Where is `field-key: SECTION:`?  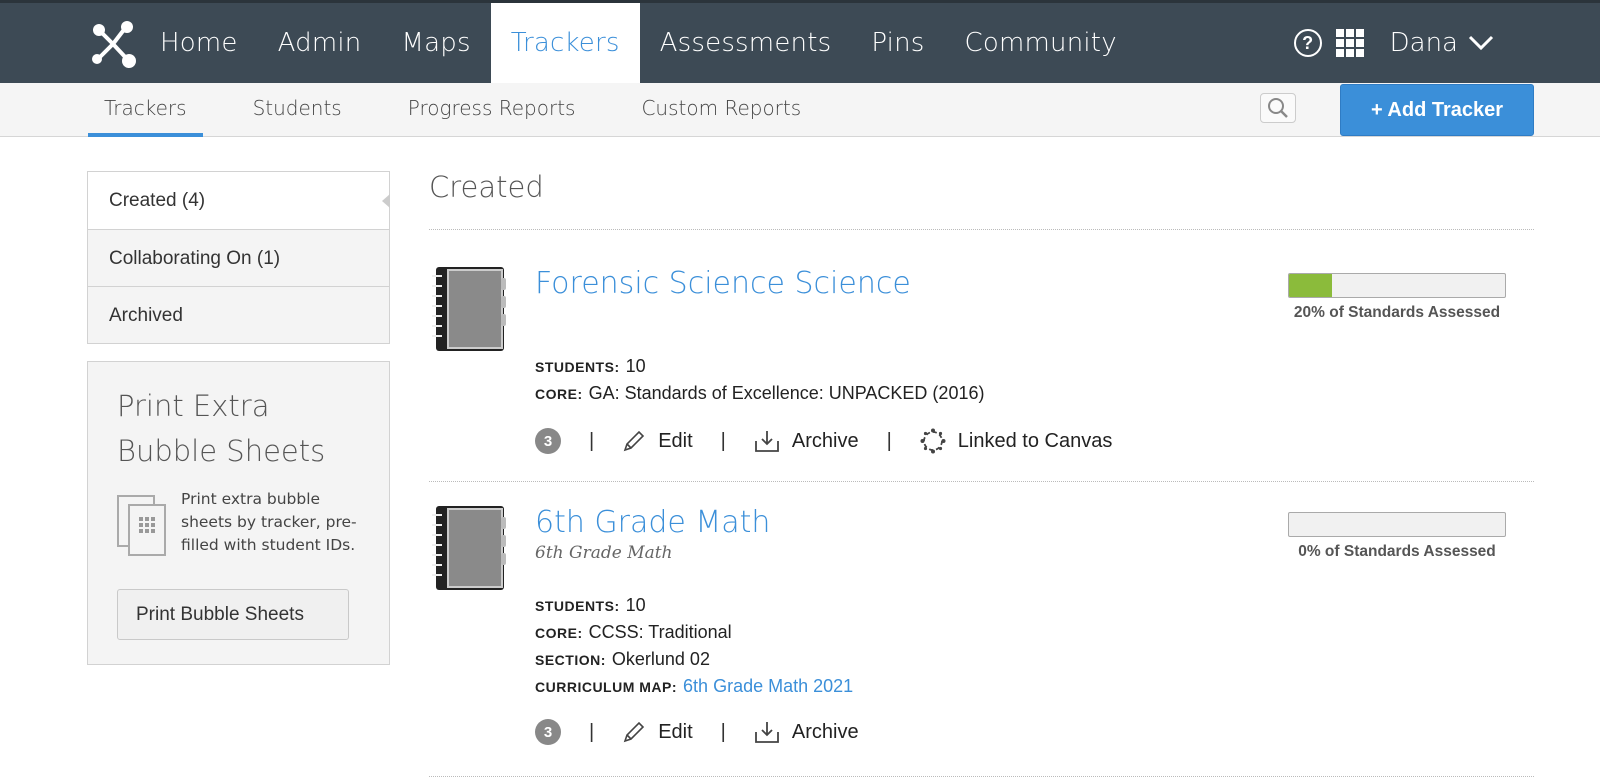
field-key: SECTION: is located at coordinates (570, 660).